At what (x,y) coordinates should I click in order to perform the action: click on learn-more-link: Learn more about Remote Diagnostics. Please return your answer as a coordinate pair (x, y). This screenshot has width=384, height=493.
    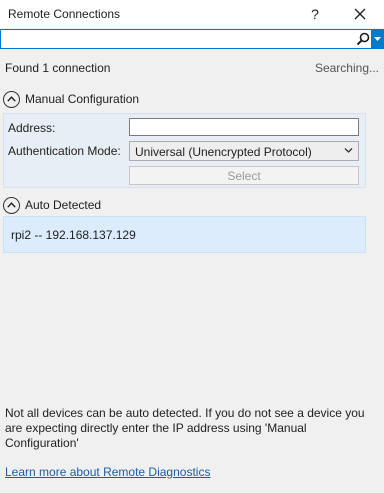
    Looking at the image, I should click on (107, 472).